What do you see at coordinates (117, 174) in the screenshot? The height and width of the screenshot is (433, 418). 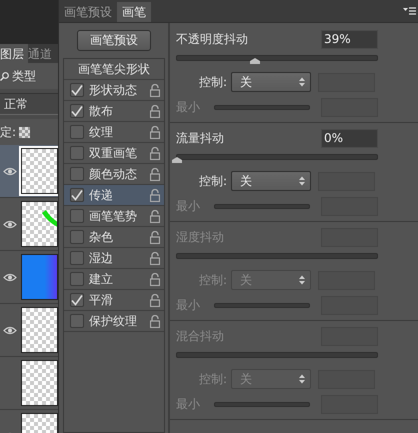 I see `option-label: 颜色动态` at bounding box center [117, 174].